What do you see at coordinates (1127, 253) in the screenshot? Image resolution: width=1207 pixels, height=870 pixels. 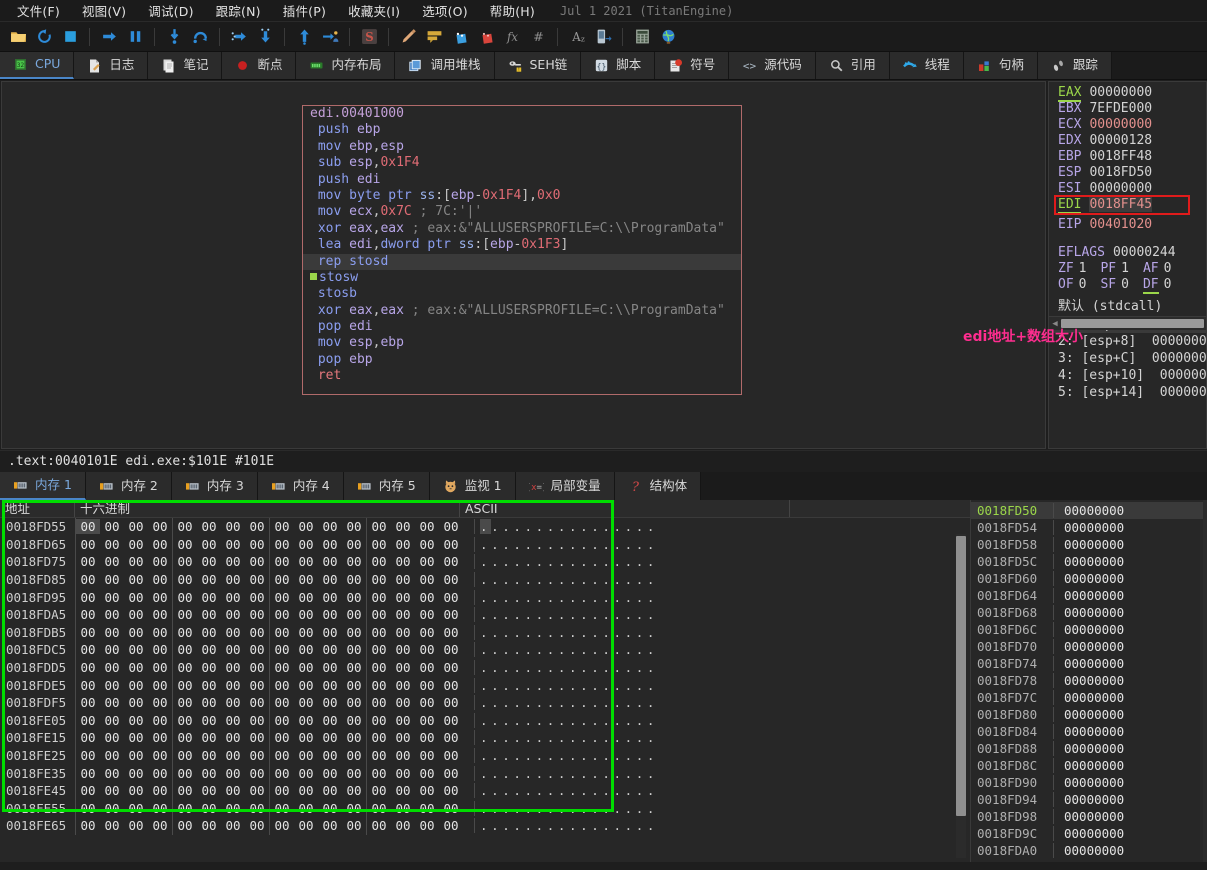 I see `eflags-row: EFLAGS 00000244` at bounding box center [1127, 253].